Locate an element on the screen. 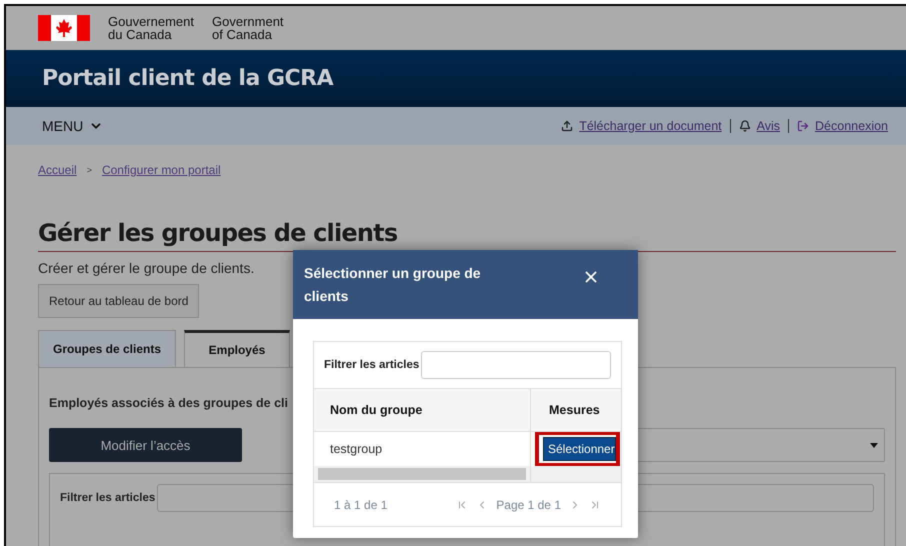 The image size is (906, 546). page-indicator: Page 1 de 1 is located at coordinates (528, 505).